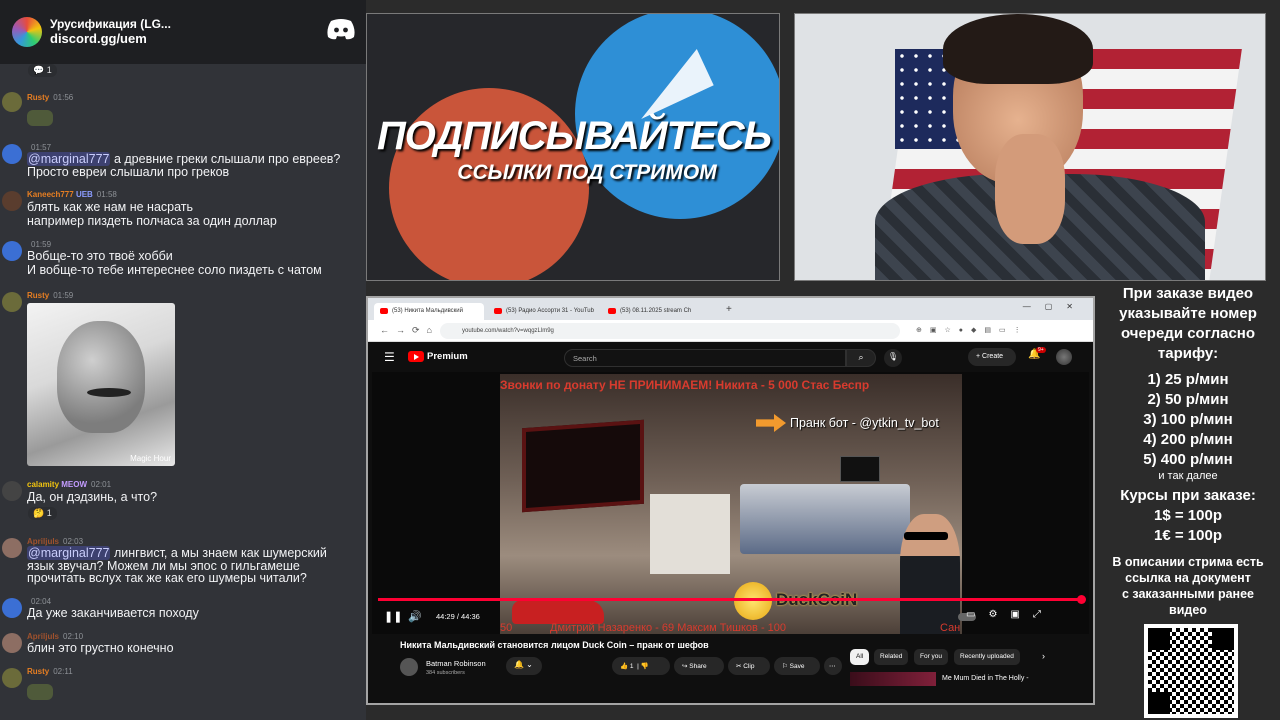  Describe the element at coordinates (1188, 535) in the screenshot. I see `rate-line: 1€ = 100р` at that location.